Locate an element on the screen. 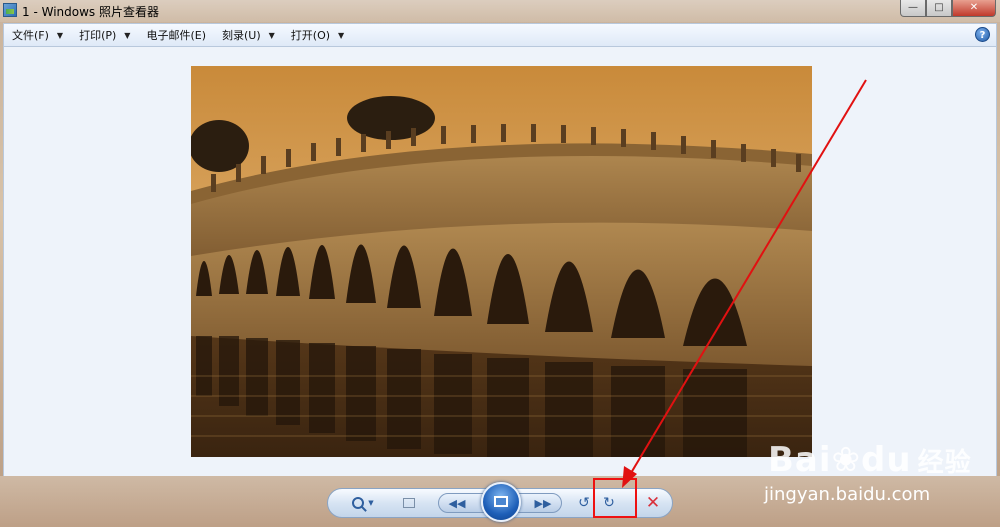 The width and height of the screenshot is (1000, 527). slideshow-icon is located at coordinates (501, 501).